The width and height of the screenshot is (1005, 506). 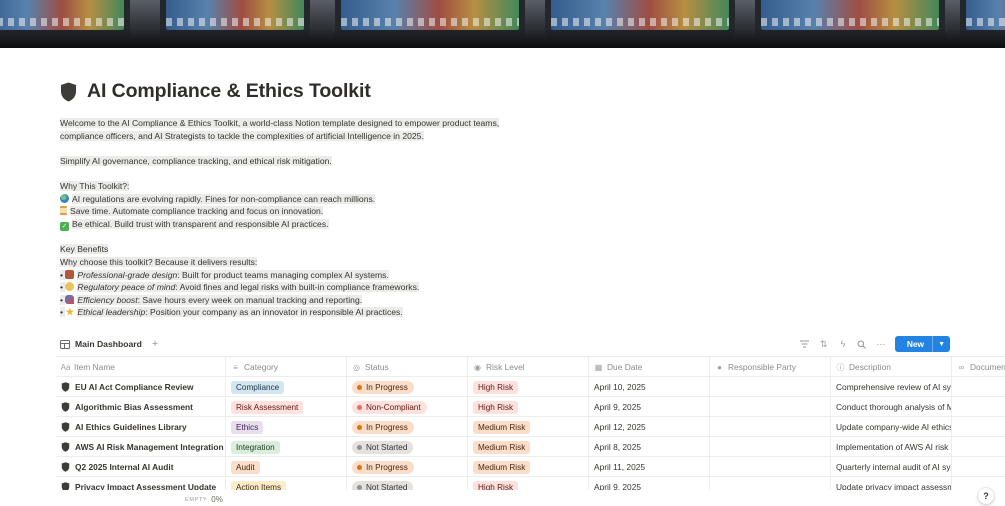 I want to click on automation-icon: ϟ, so click(x=843, y=344).